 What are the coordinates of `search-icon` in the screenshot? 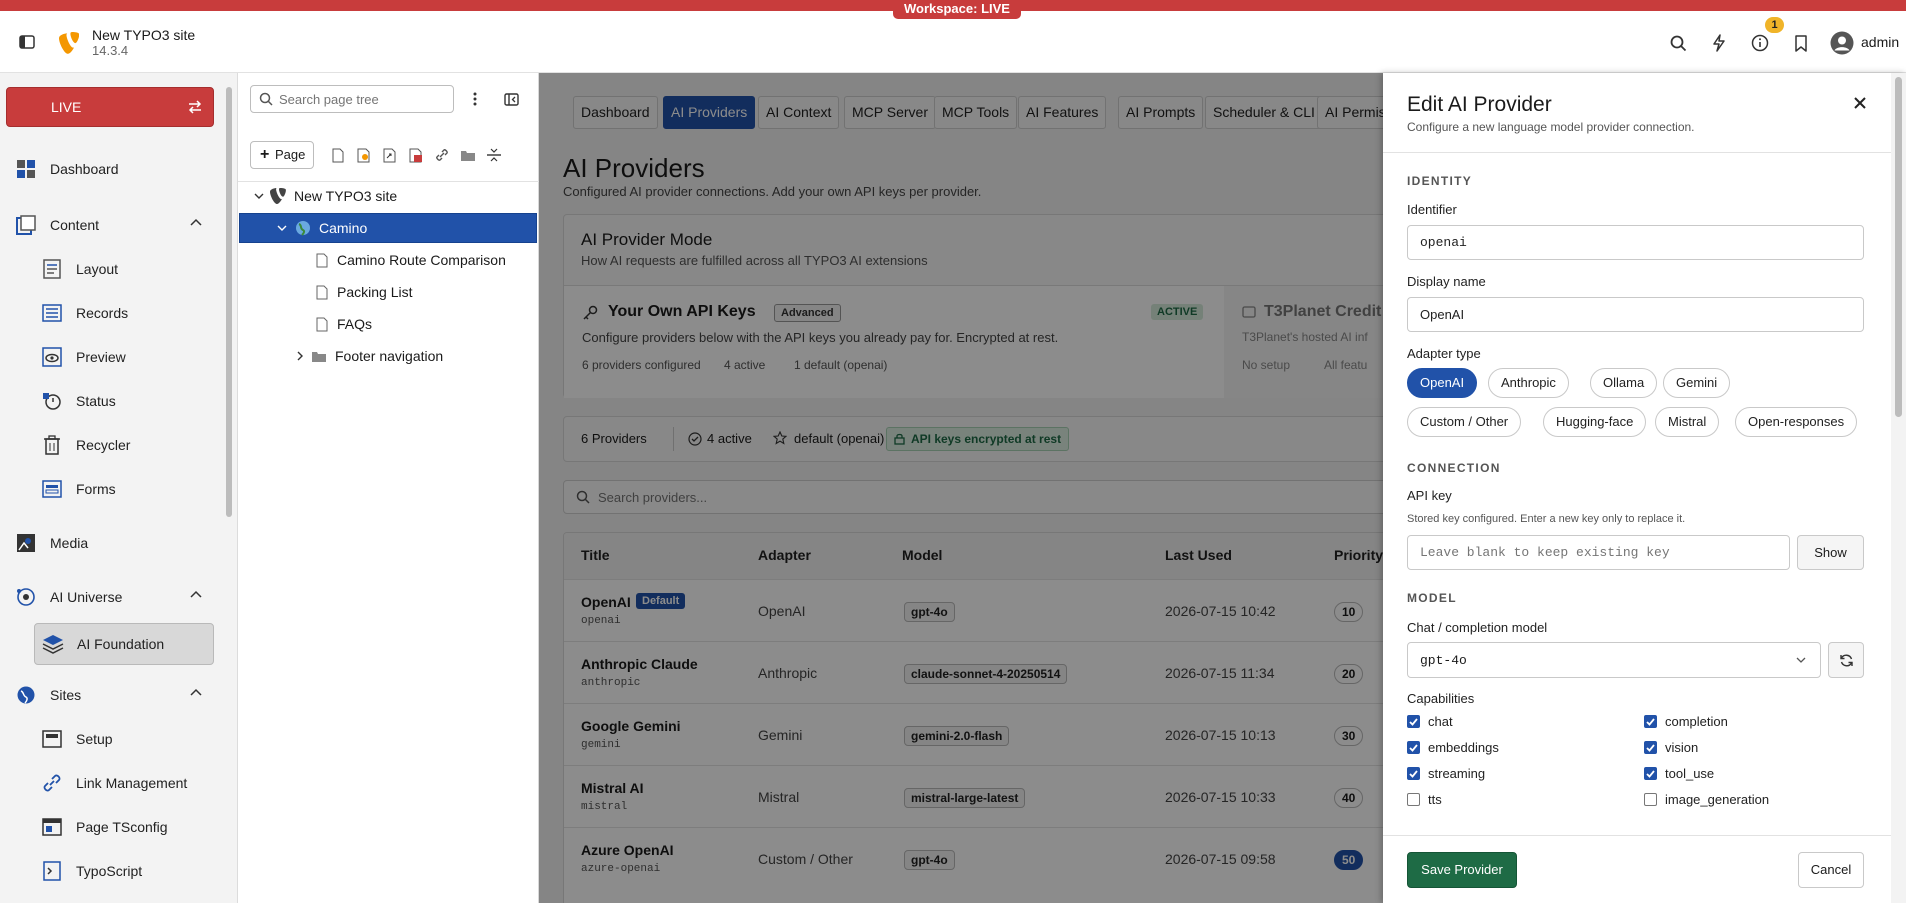 It's located at (1678, 43).